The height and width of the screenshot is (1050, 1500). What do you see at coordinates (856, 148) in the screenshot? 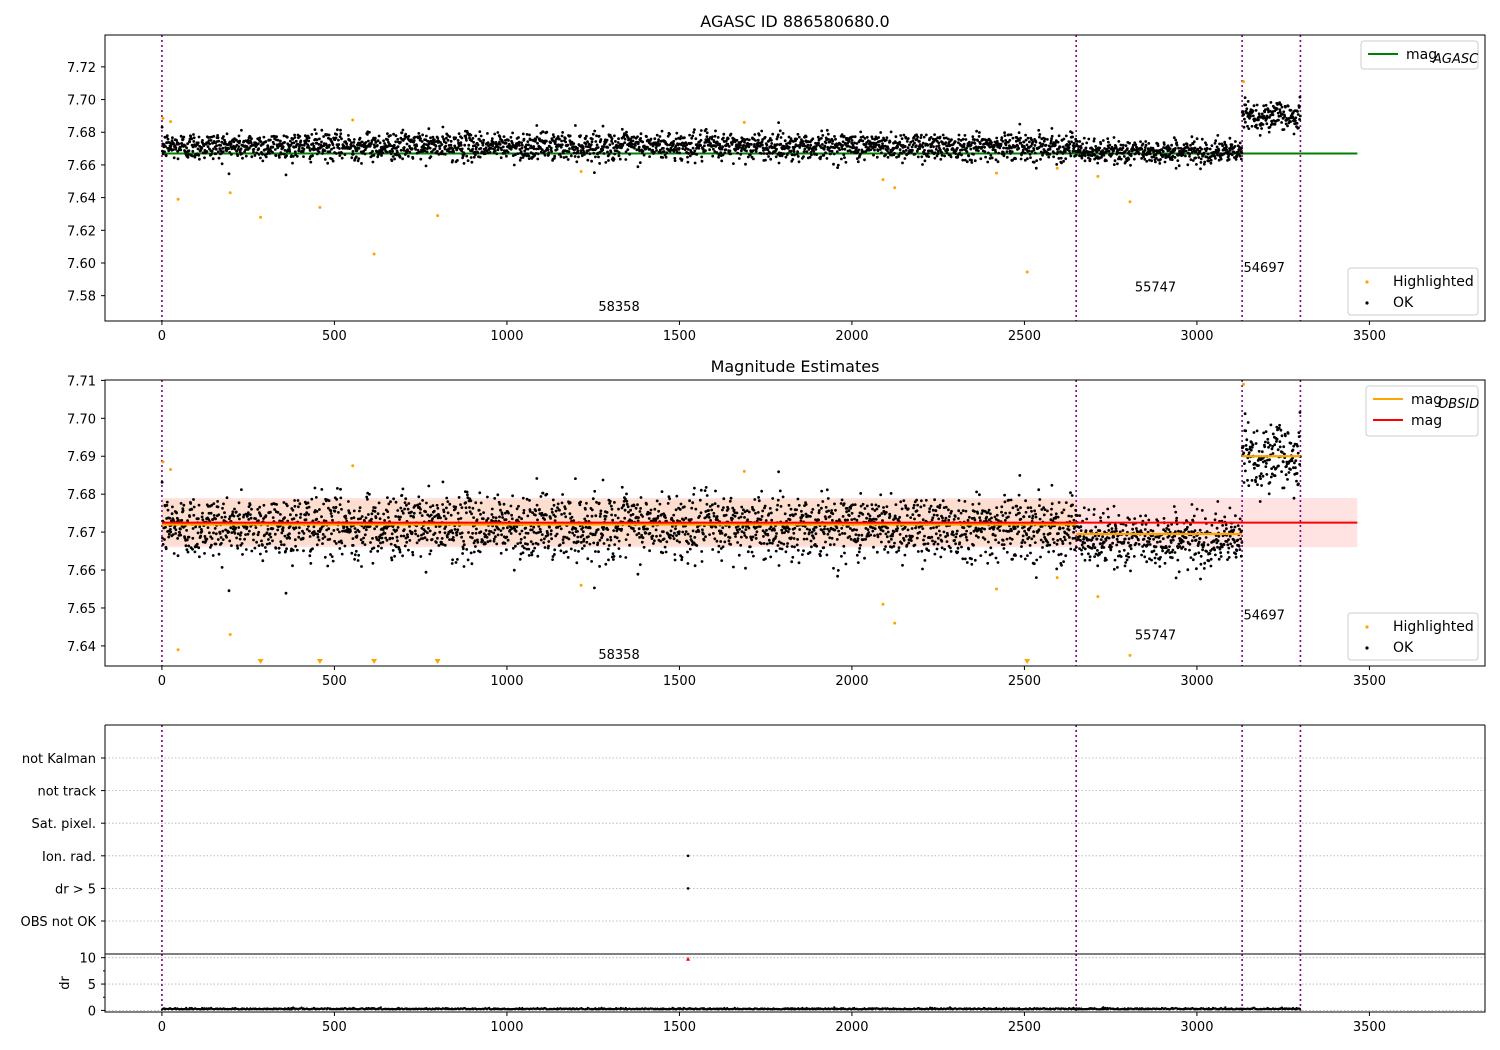
I see `top-ok-point-2013` at bounding box center [856, 148].